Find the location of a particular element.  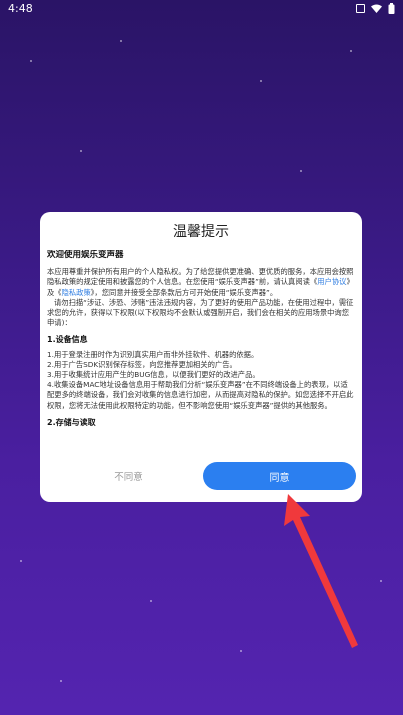

red-arrow-annotation is located at coordinates (321, 571).